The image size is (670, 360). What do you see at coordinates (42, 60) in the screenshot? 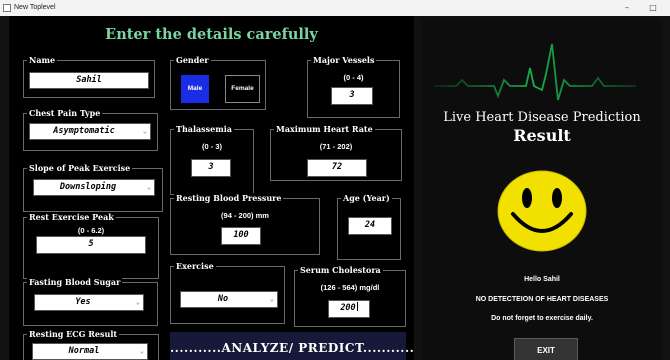
I see `name-label: Name` at bounding box center [42, 60].